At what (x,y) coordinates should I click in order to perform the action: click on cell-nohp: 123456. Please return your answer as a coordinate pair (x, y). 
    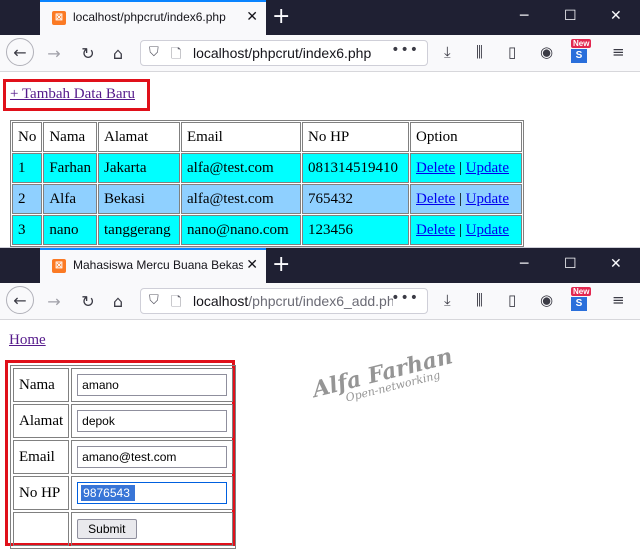
    Looking at the image, I should click on (355, 230).